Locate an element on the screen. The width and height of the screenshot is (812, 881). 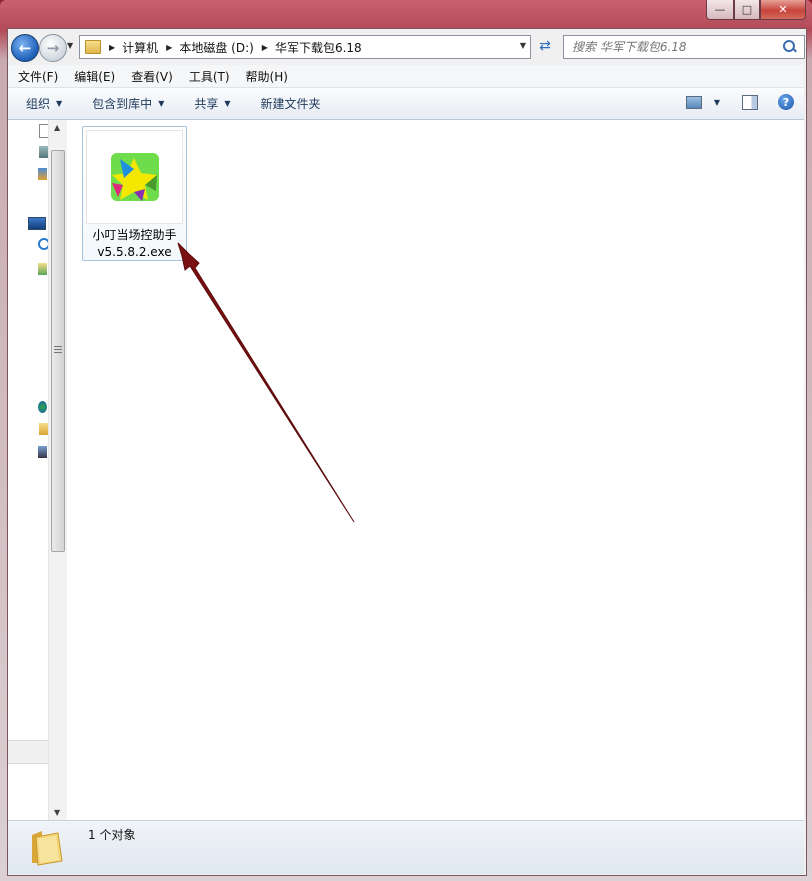
annotation-arrow is located at coordinates (266, 382).